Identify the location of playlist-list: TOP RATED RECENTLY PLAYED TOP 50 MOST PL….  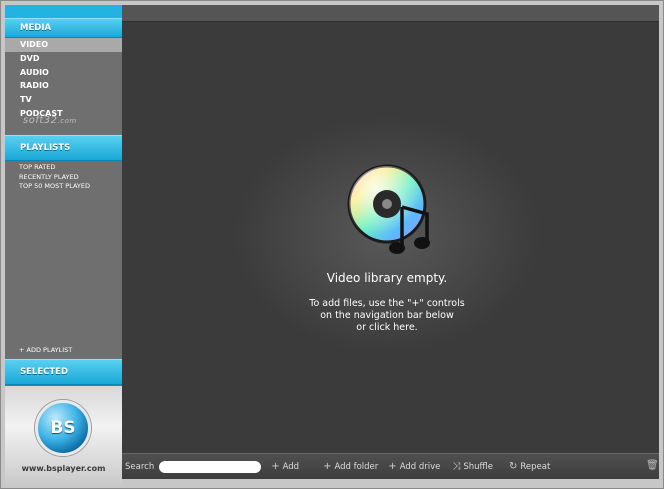
(63, 177).